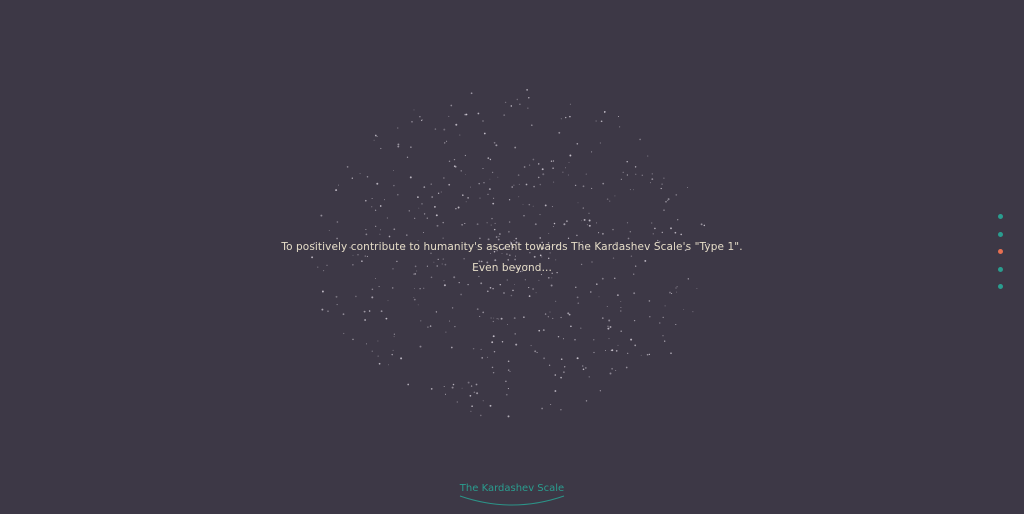 Image resolution: width=1024 pixels, height=514 pixels. I want to click on kardashev-scale-link: The Kardashev Scale, so click(512, 493).